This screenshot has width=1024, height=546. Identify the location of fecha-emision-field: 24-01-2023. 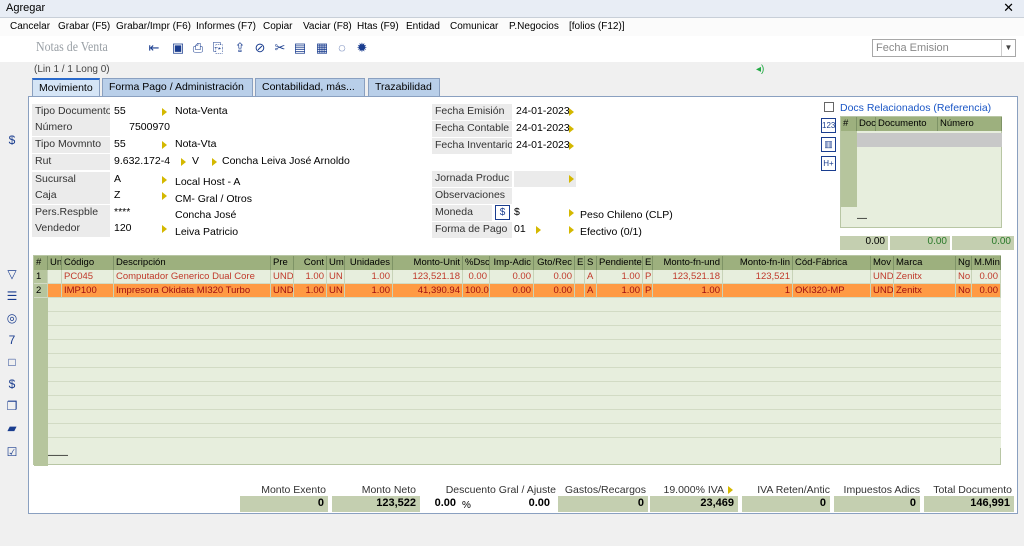
(542, 112).